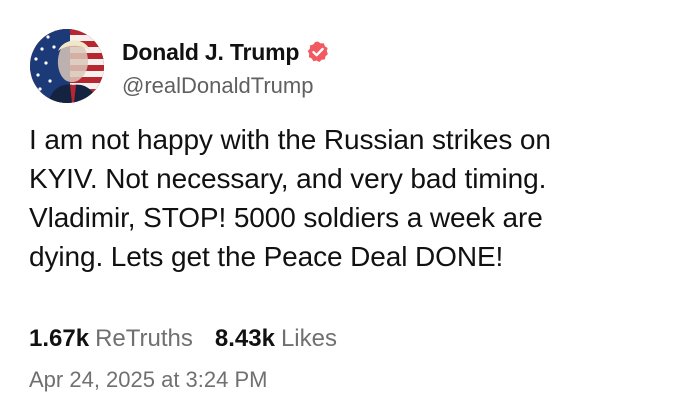  I want to click on retruths-label: ReTruths, so click(144, 338).